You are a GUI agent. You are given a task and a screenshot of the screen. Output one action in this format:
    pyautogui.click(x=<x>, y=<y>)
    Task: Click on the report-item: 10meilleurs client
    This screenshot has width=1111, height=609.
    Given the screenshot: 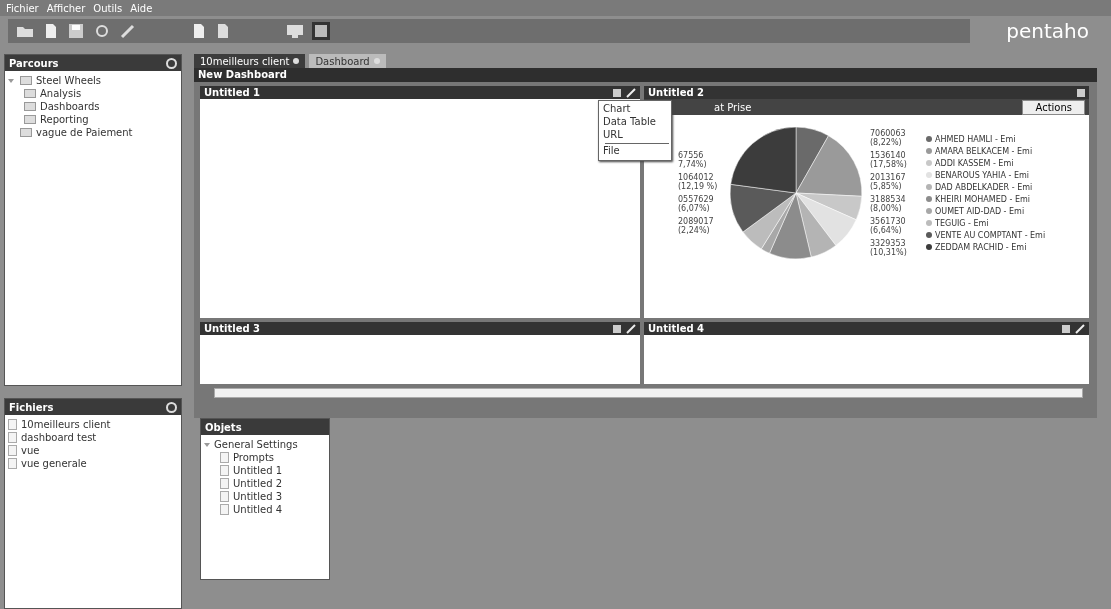 What is the action you would take?
    pyautogui.click(x=93, y=424)
    